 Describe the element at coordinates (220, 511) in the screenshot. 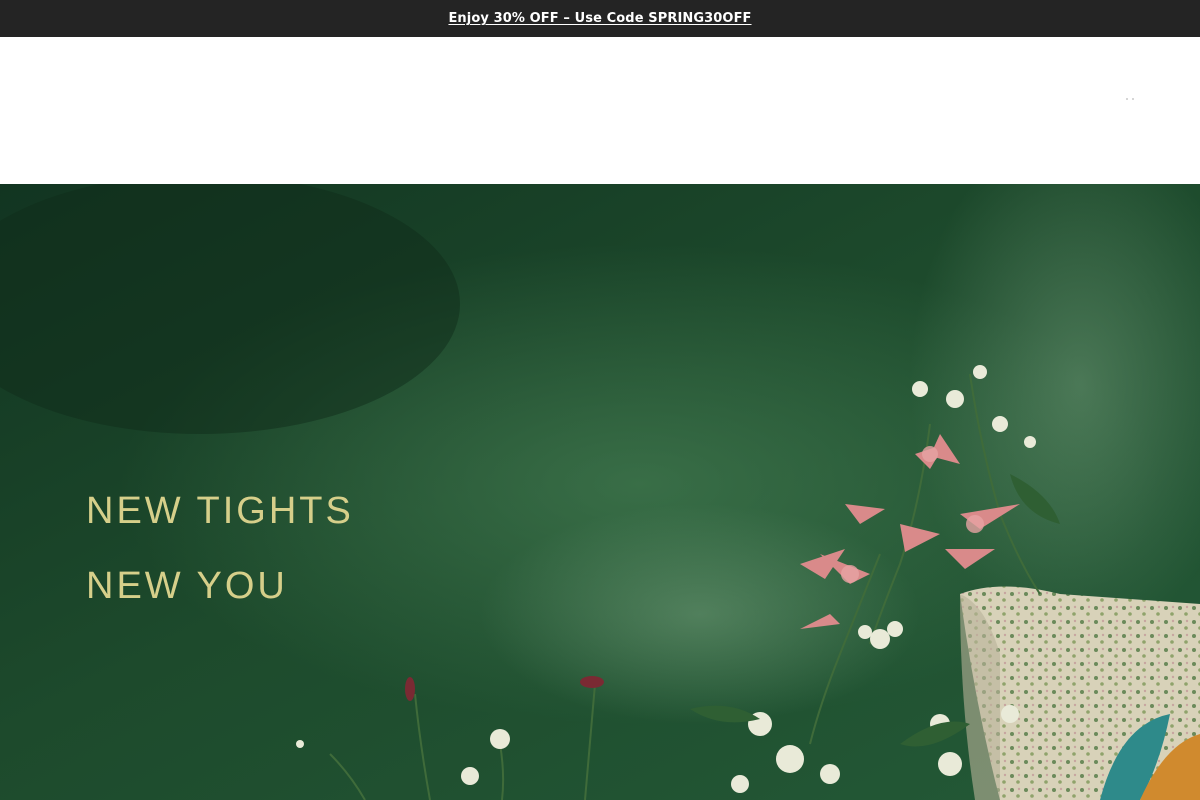

I see `hero-headline-line-1: NEW TIGHTS` at that location.